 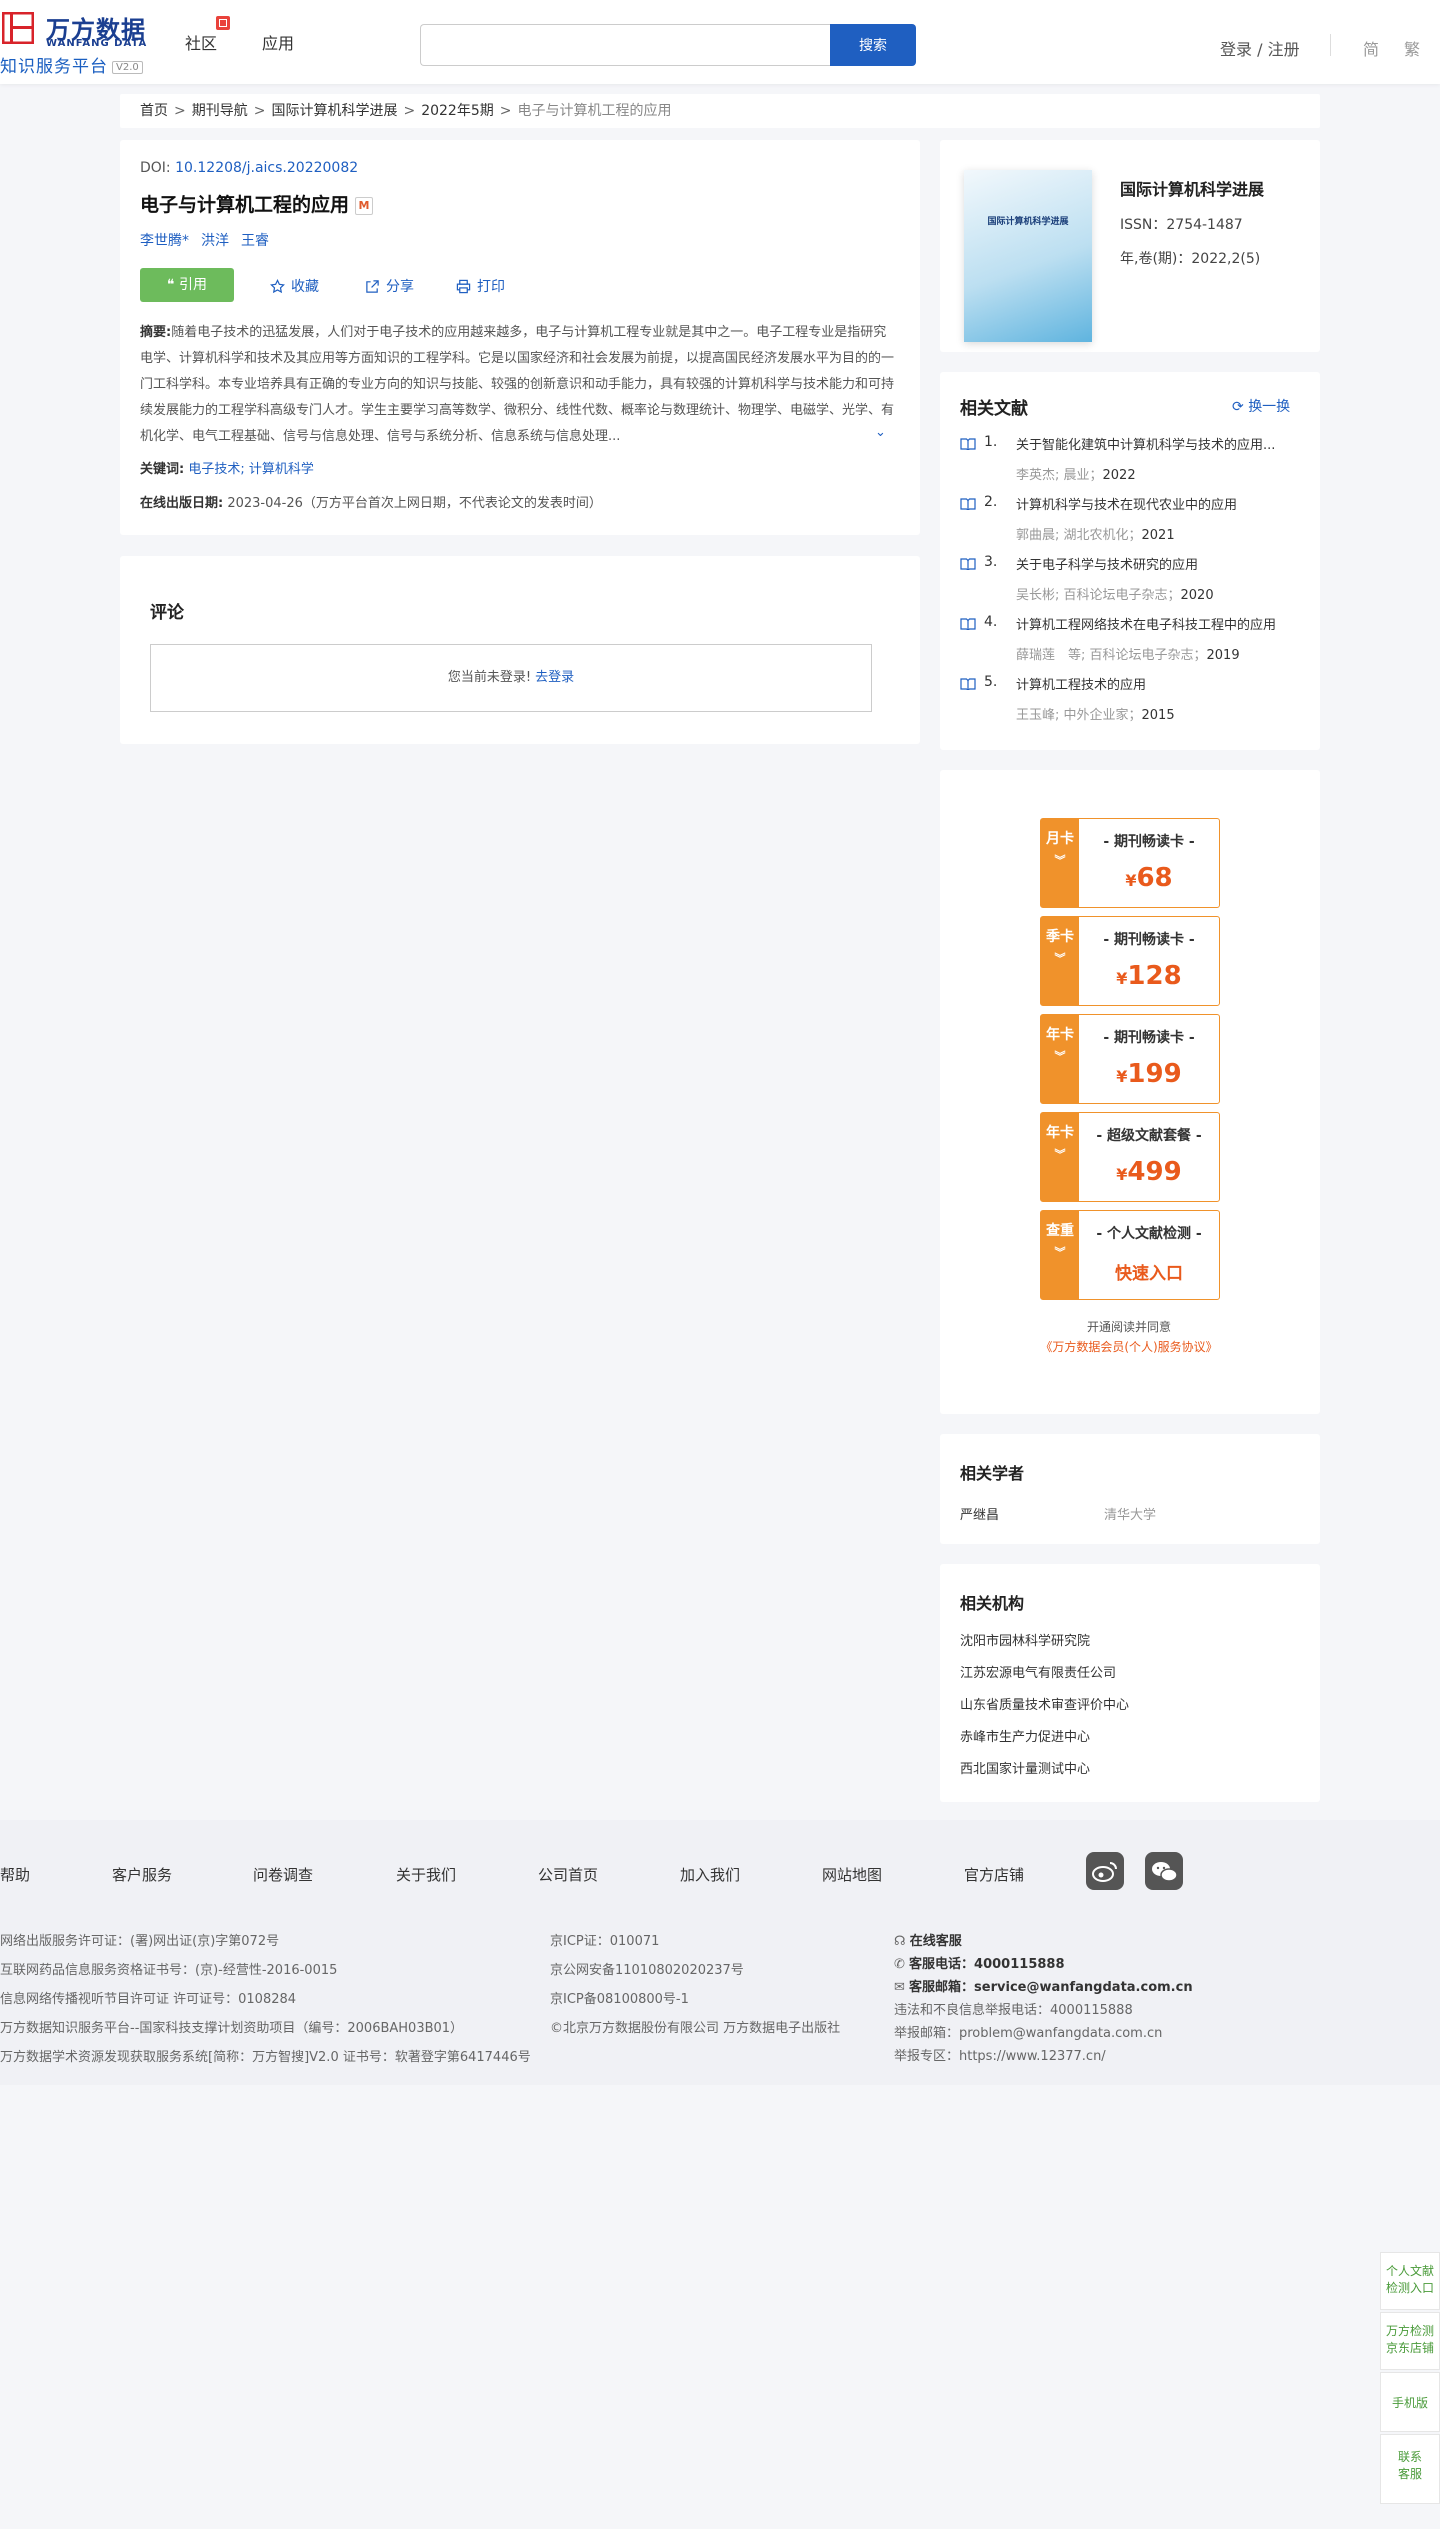 What do you see at coordinates (1000, 2054) in the screenshot?
I see `report-area: 举报专区：https://www.12377.cn/` at bounding box center [1000, 2054].